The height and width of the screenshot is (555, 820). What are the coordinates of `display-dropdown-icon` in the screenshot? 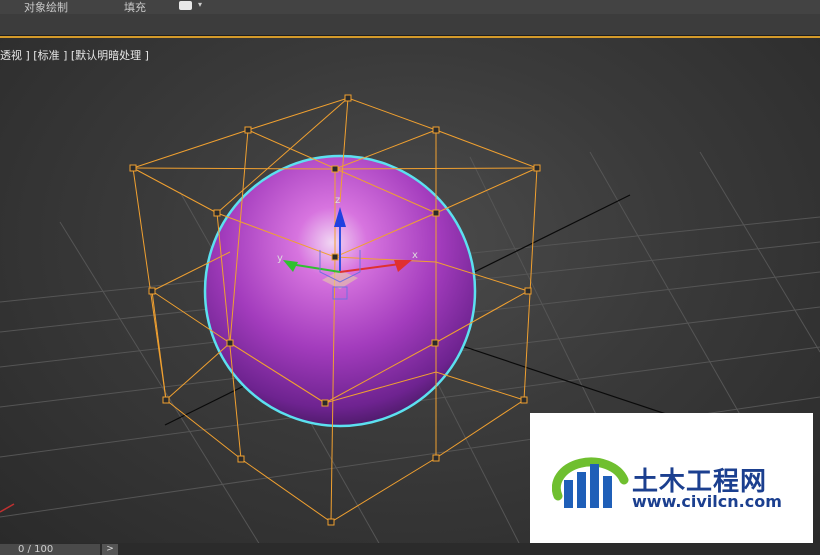 It's located at (185, 5).